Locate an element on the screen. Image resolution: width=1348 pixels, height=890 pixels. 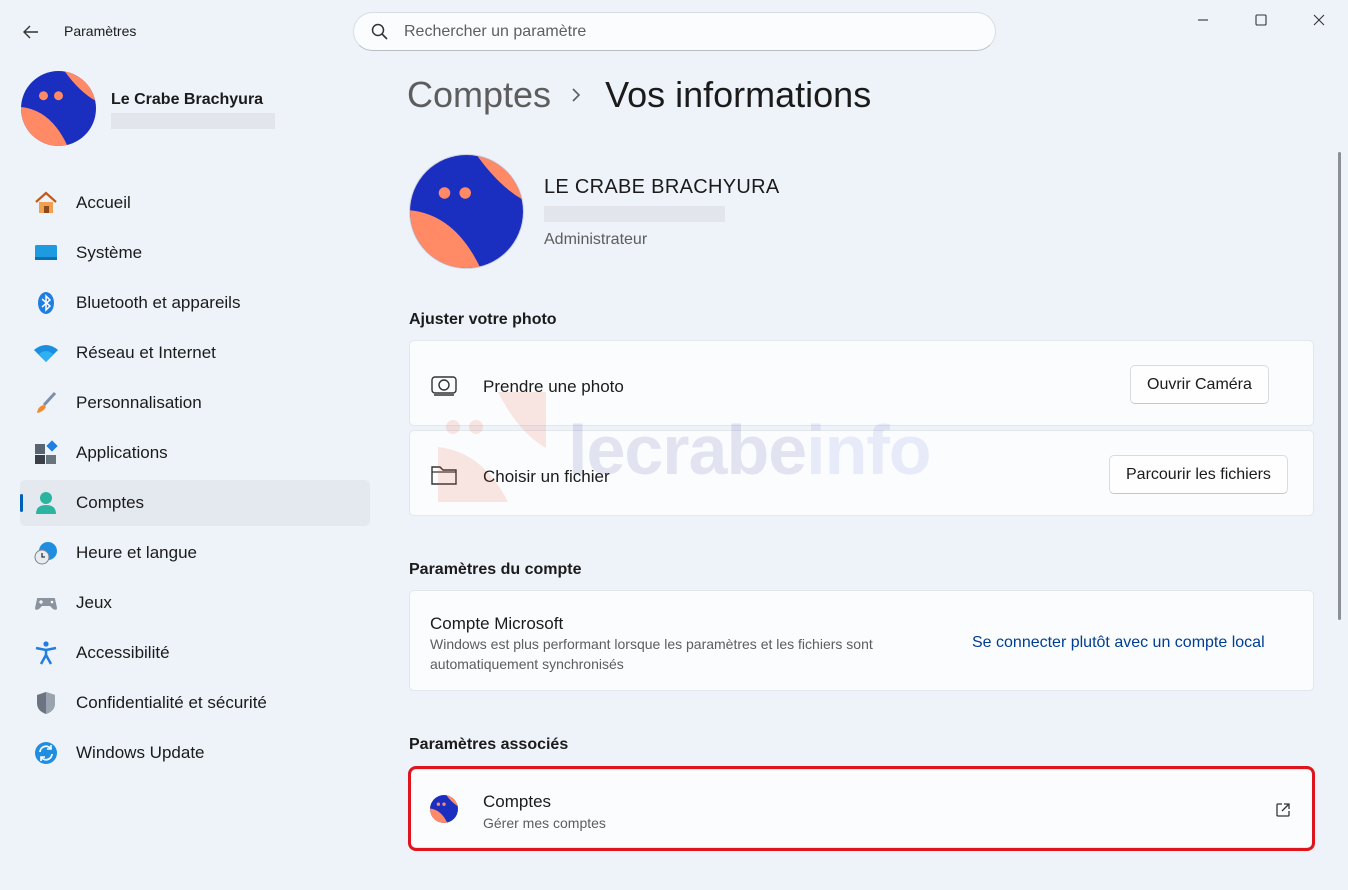
chevron-right-icon is located at coordinates (578, 95).